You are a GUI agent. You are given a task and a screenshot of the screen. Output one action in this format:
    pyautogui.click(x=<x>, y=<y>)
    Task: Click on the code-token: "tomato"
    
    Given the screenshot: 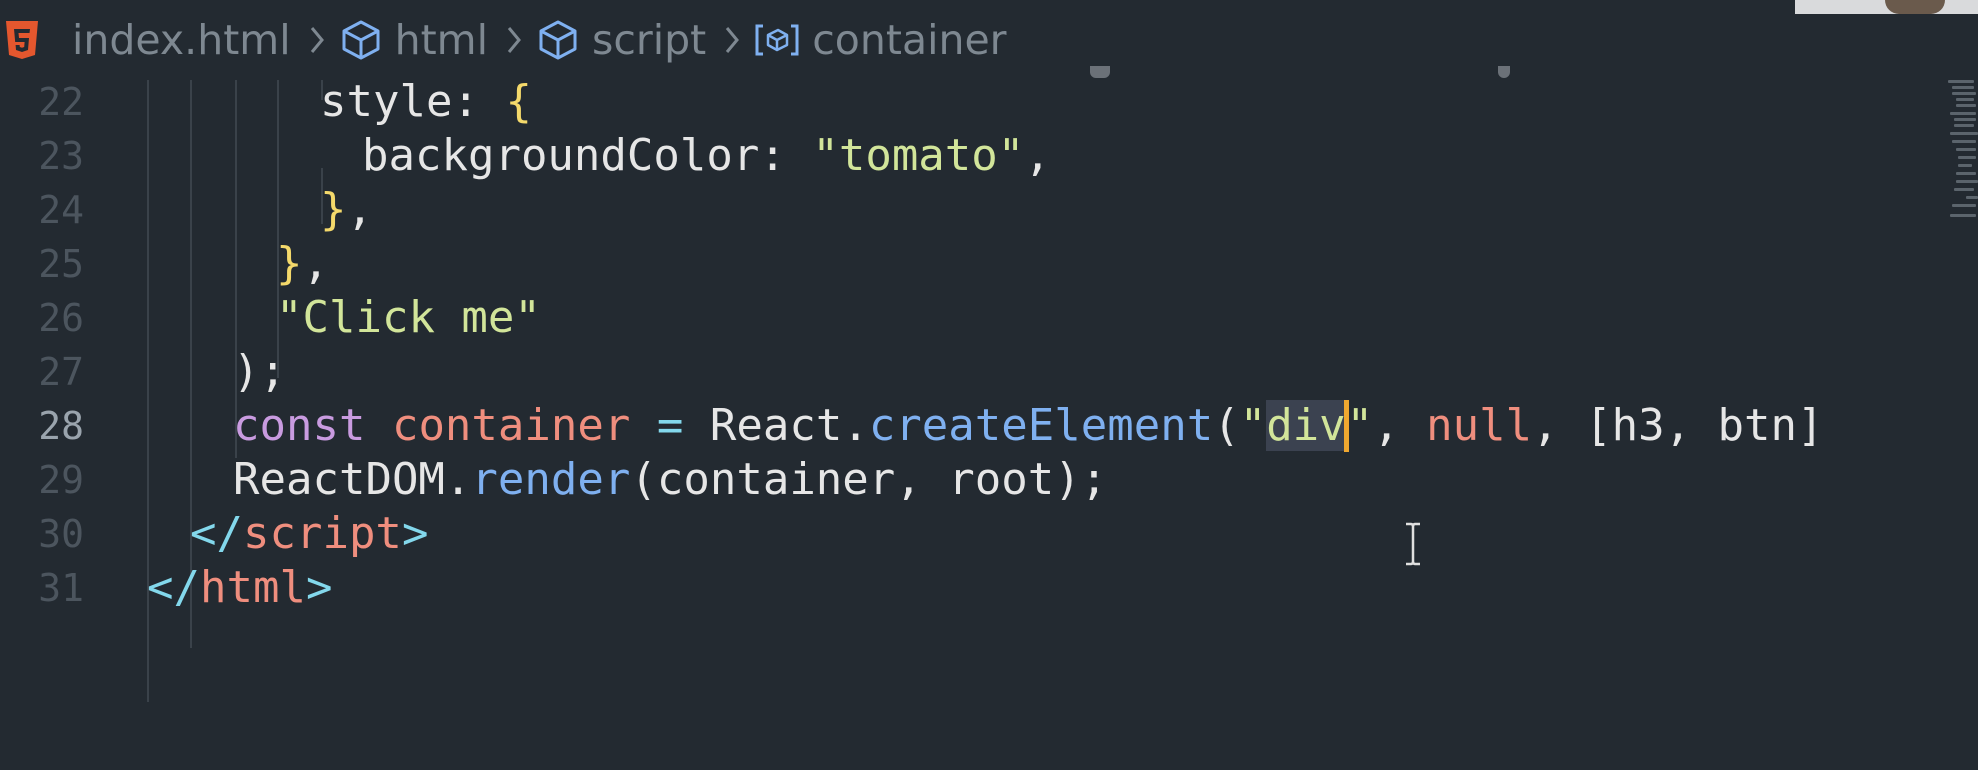 What is the action you would take?
    pyautogui.click(x=918, y=155)
    